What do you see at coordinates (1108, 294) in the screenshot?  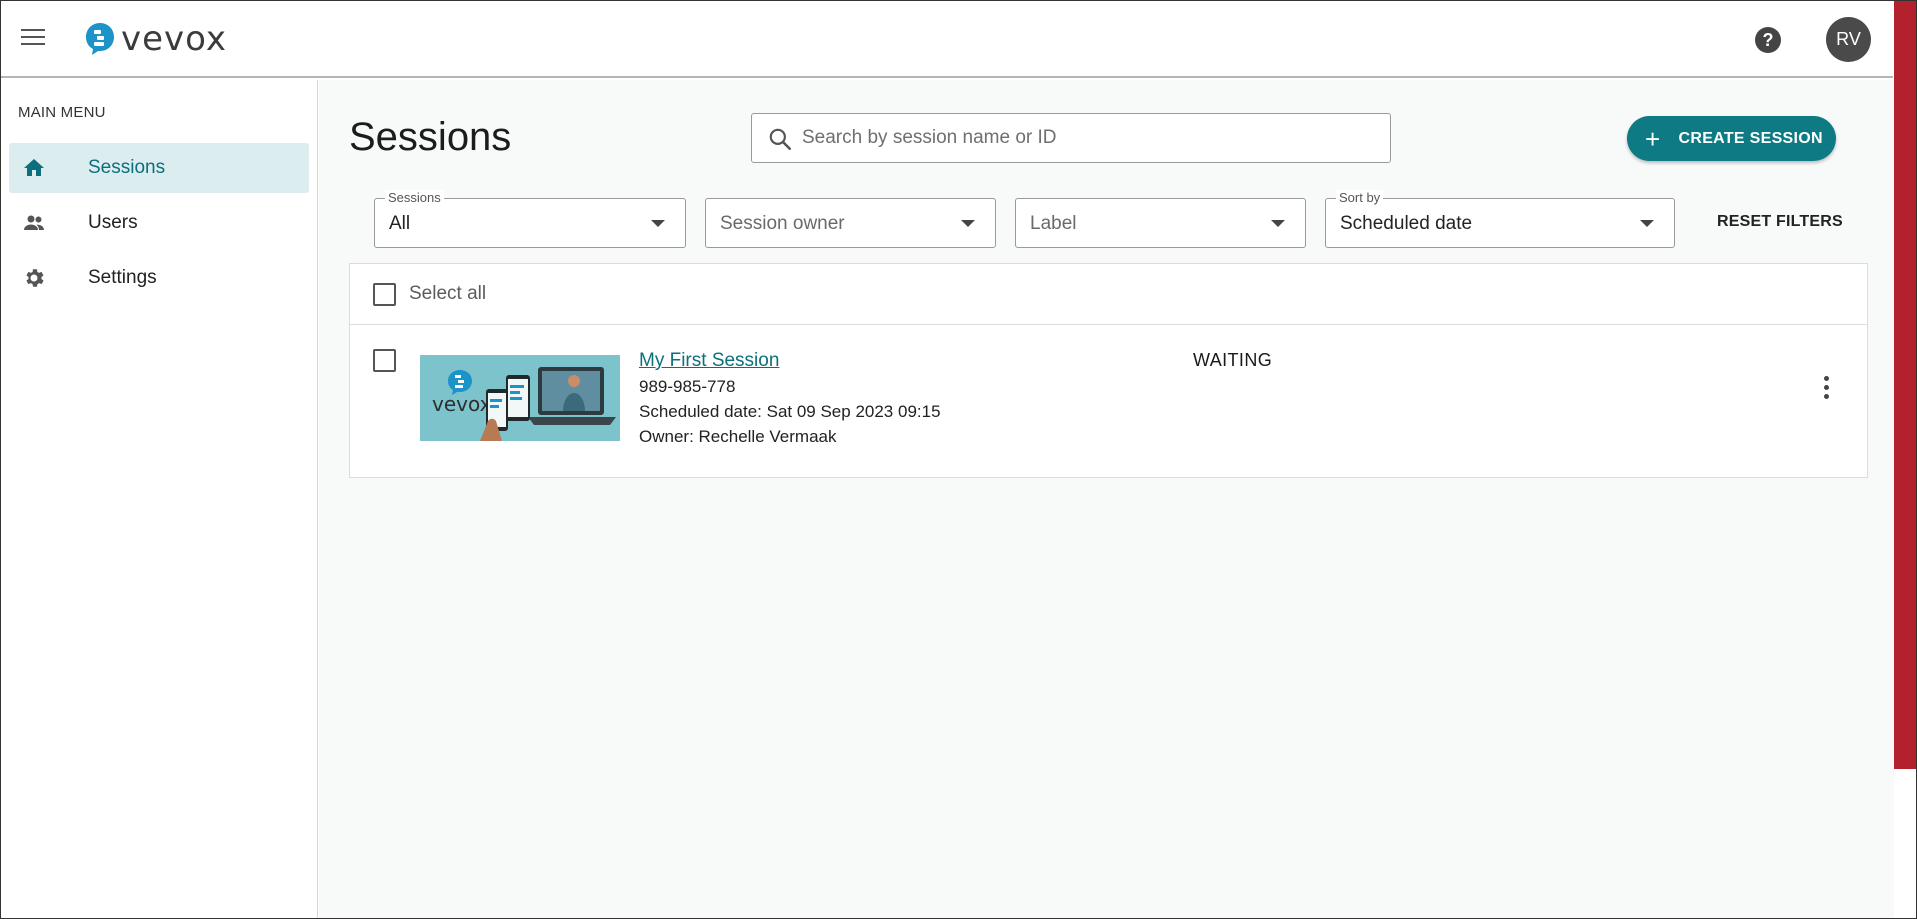 I see `list-header: Select all` at bounding box center [1108, 294].